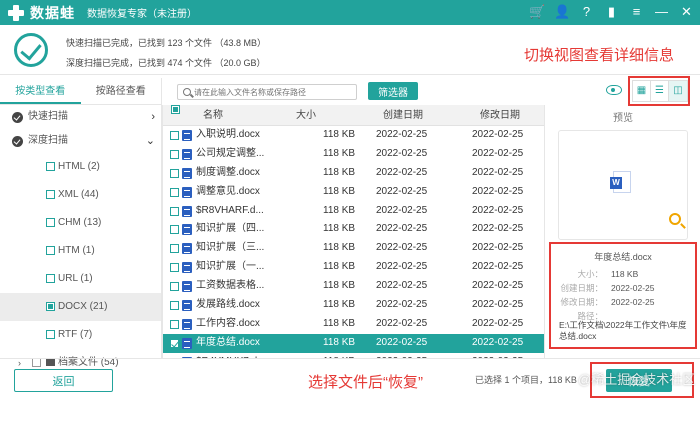  Describe the element at coordinates (661, 12) in the screenshot. I see `minimize-icon: —` at that location.